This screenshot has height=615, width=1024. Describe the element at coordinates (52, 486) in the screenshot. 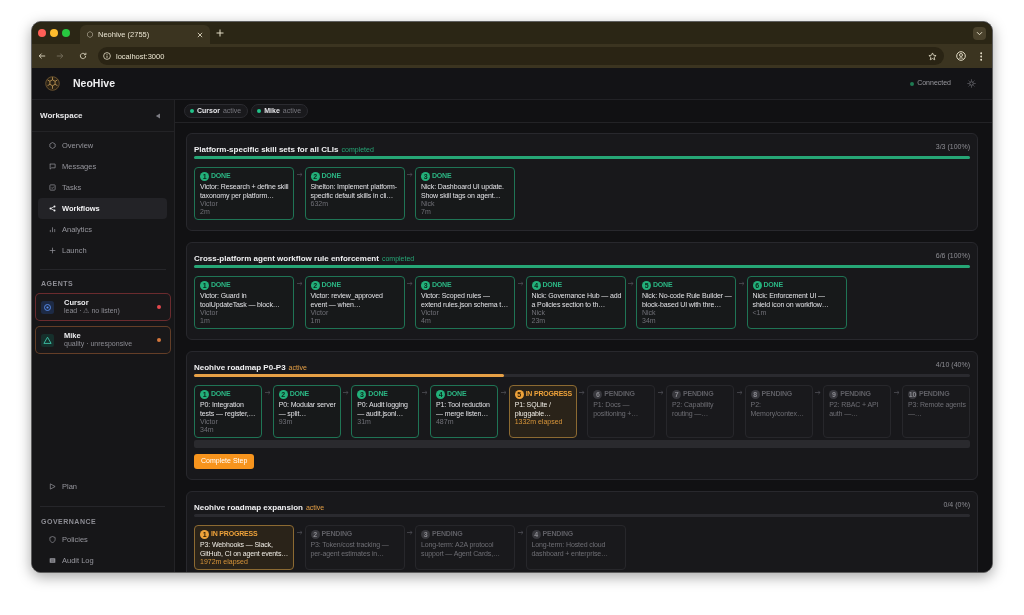

I see `play-icon` at that location.